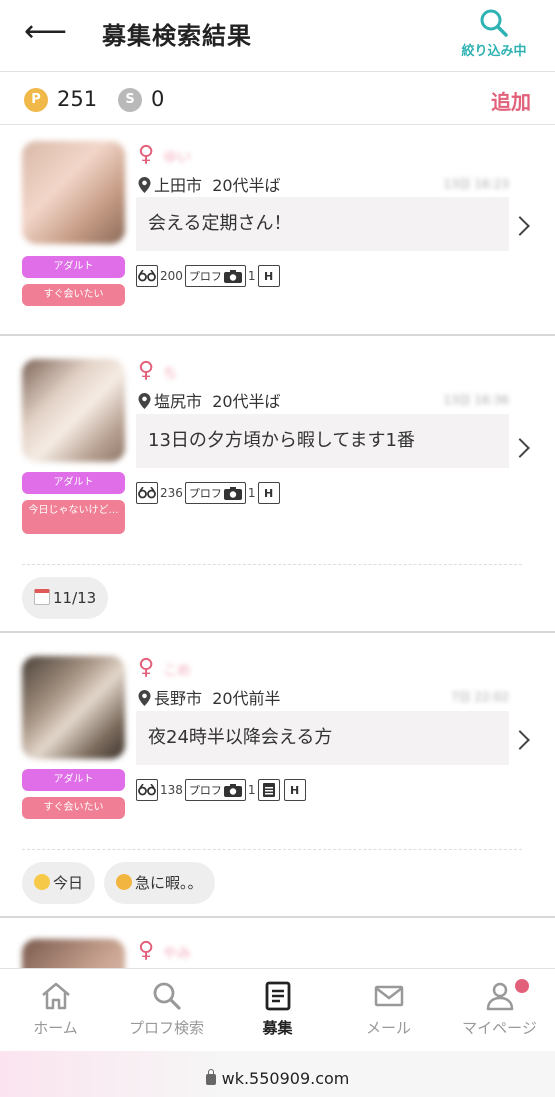 This screenshot has height=1097, width=555. Describe the element at coordinates (499, 1028) in the screenshot. I see `nav-label: マイページ` at that location.